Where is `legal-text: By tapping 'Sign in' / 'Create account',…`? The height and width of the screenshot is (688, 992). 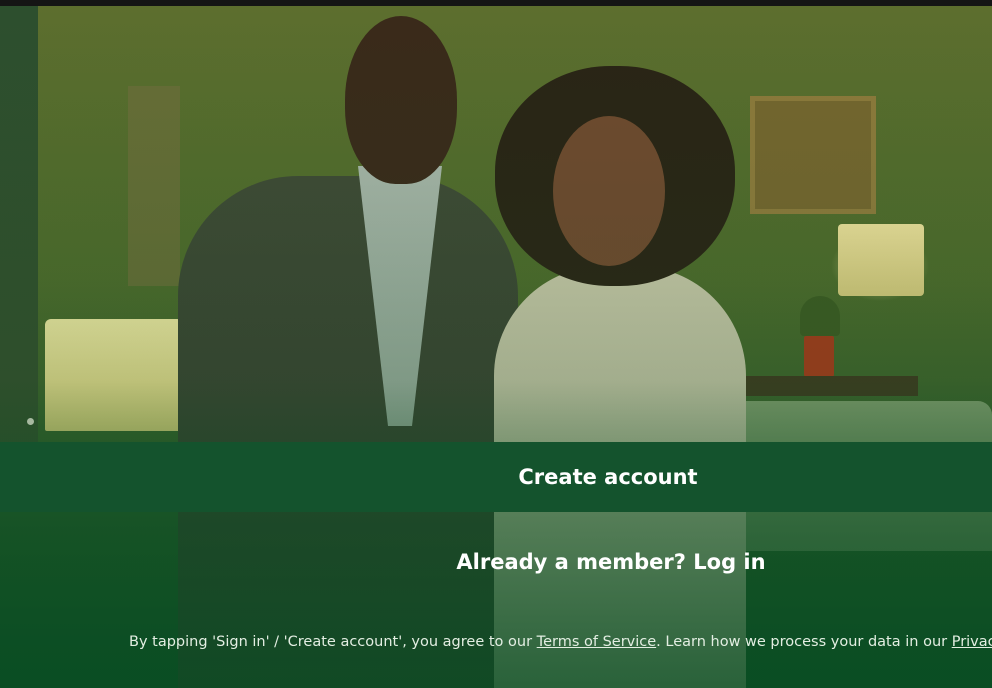 legal-text: By tapping 'Sign in' / 'Create account',… is located at coordinates (560, 645).